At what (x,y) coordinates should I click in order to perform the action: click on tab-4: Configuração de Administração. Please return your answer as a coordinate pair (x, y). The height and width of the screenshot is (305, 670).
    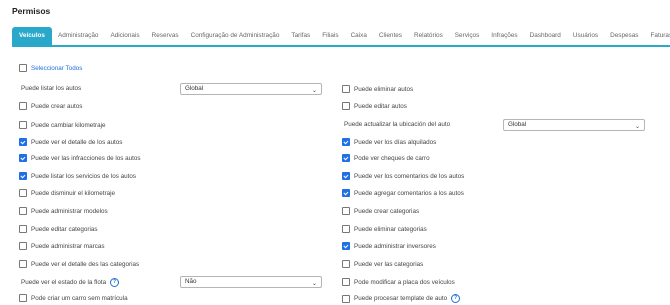
    Looking at the image, I should click on (235, 36).